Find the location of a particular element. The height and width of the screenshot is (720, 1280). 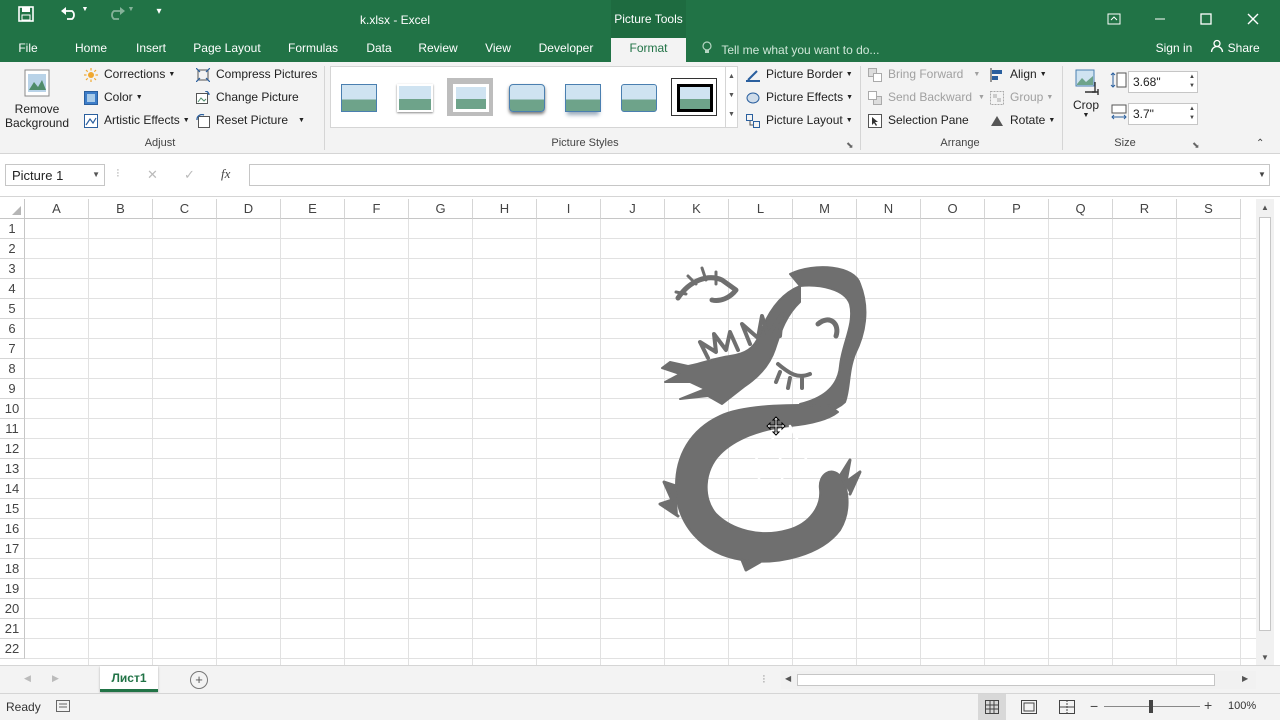

column-header-f: F is located at coordinates (377, 209).